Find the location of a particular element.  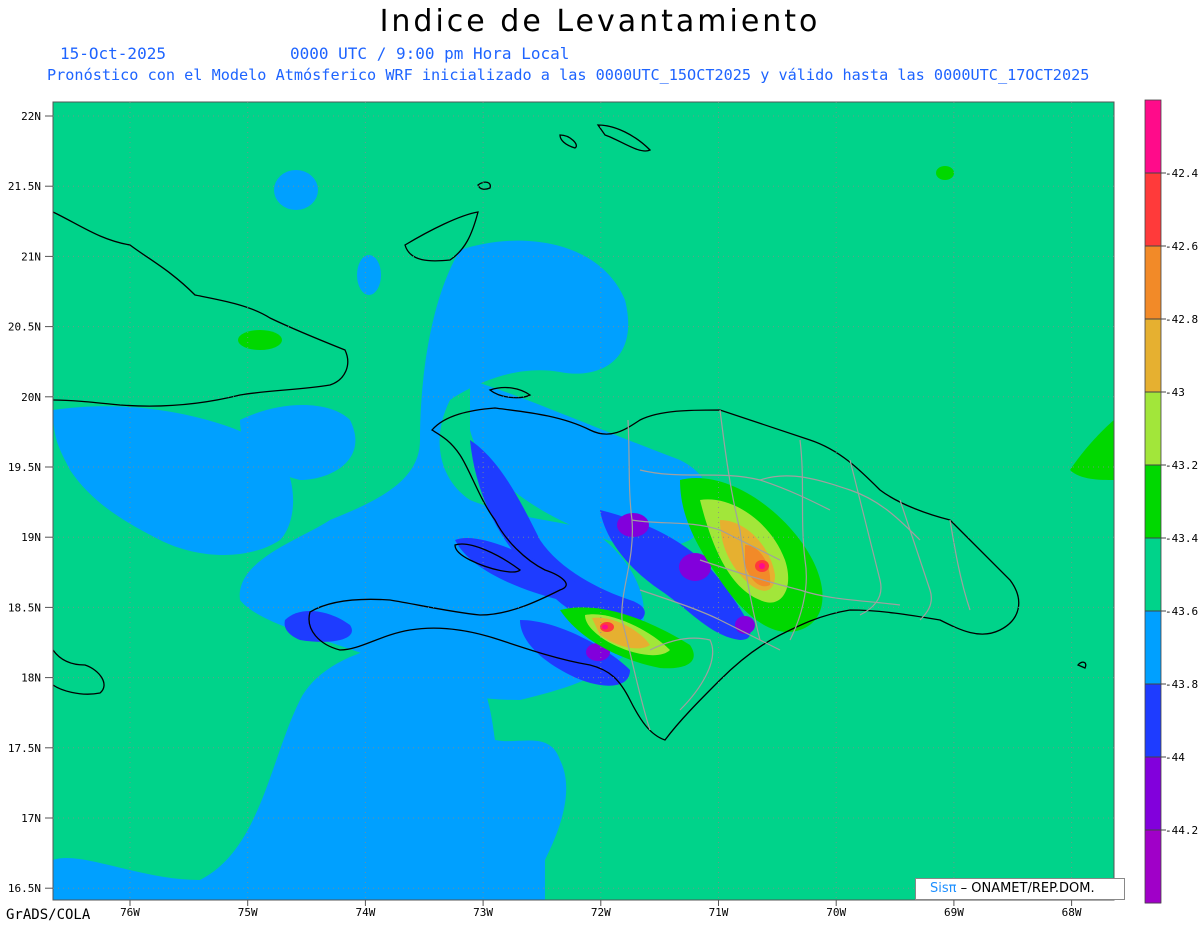

lat-tick-label: 17.5N is located at coordinates (24, 748).